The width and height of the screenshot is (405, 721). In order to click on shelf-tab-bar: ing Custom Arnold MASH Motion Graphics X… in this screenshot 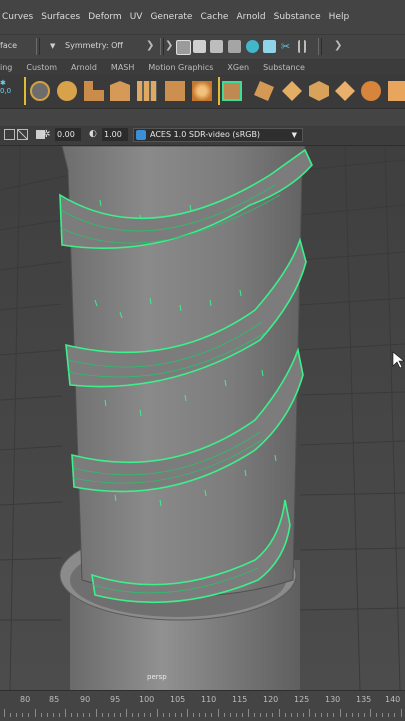, I will do `click(202, 67)`.